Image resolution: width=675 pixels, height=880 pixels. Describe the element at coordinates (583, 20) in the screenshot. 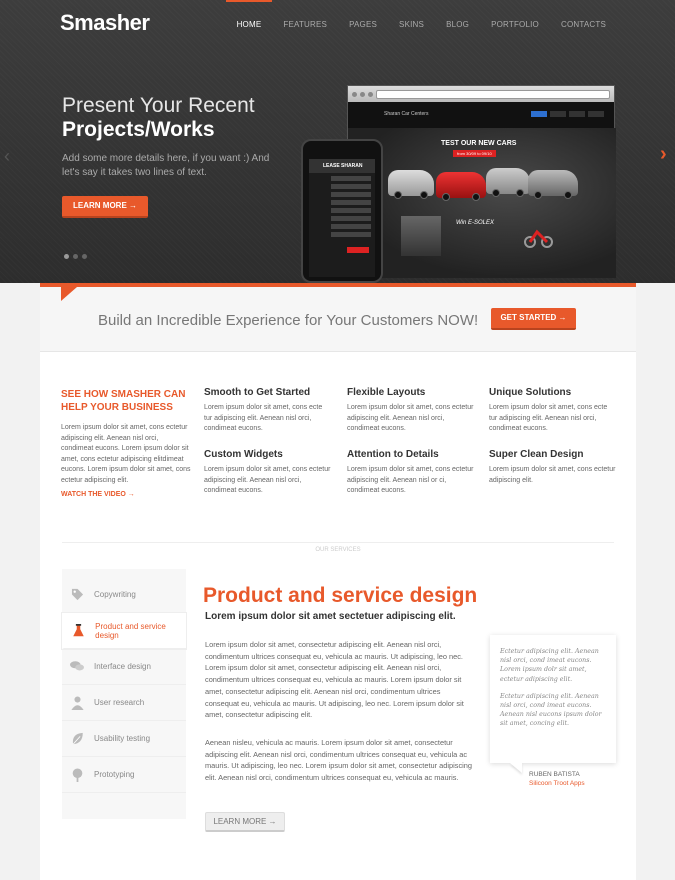

I see `nav-item-contacts: CONTACTS` at that location.